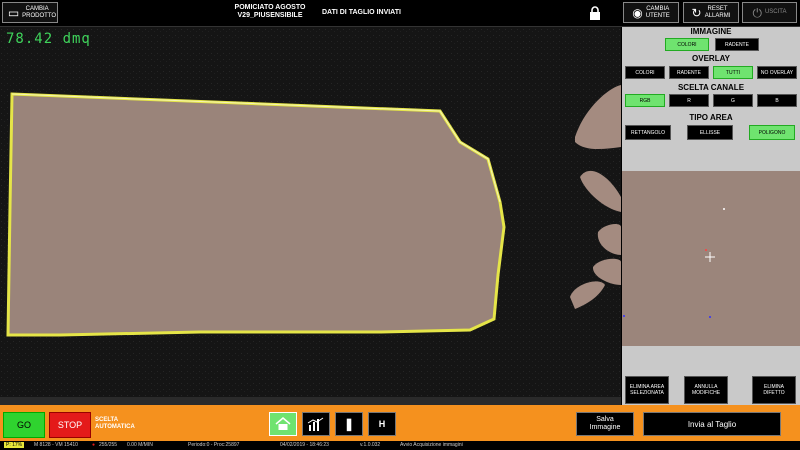  What do you see at coordinates (304, 445) in the screenshot?
I see `status-datetime: 04/02/2019 - 18:46:23` at bounding box center [304, 445].